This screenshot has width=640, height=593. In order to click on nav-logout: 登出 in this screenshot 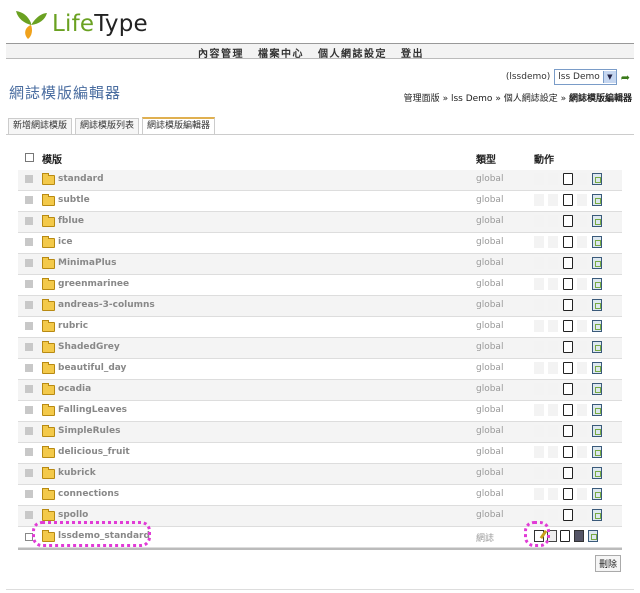, I will do `click(412, 52)`.